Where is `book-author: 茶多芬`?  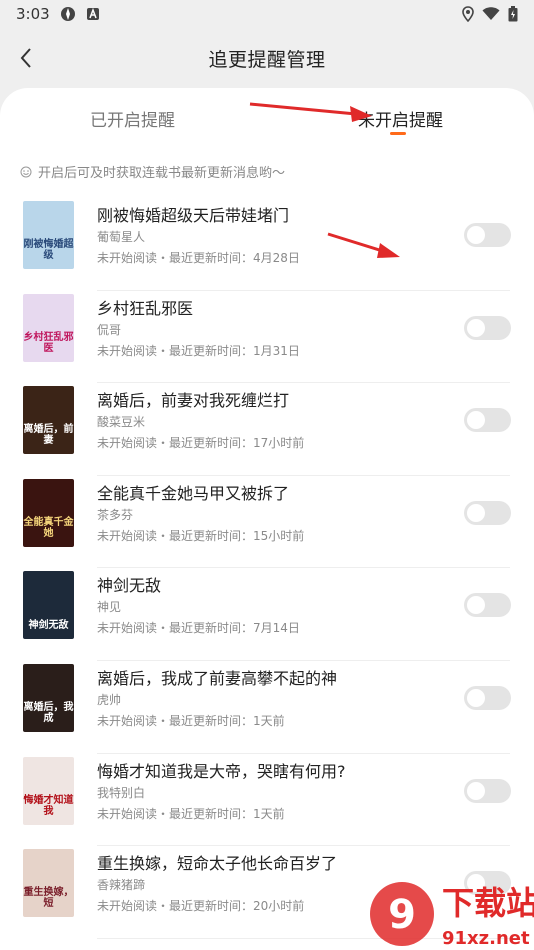 book-author: 茶多芬 is located at coordinates (115, 514).